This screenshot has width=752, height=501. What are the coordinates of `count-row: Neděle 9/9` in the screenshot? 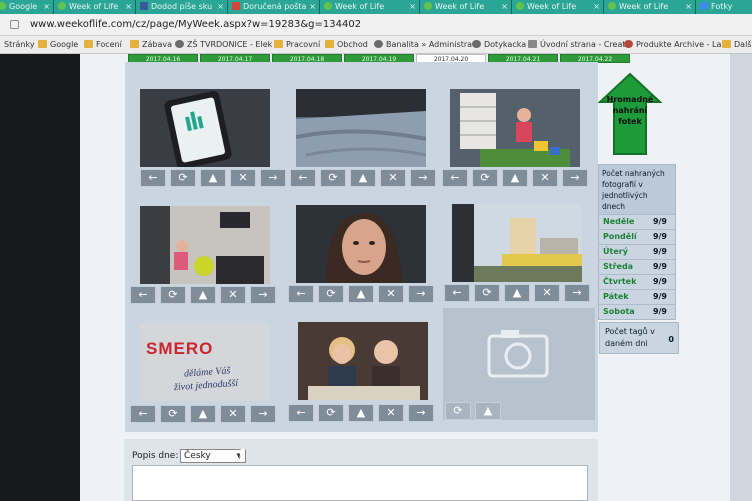 It's located at (637, 221).